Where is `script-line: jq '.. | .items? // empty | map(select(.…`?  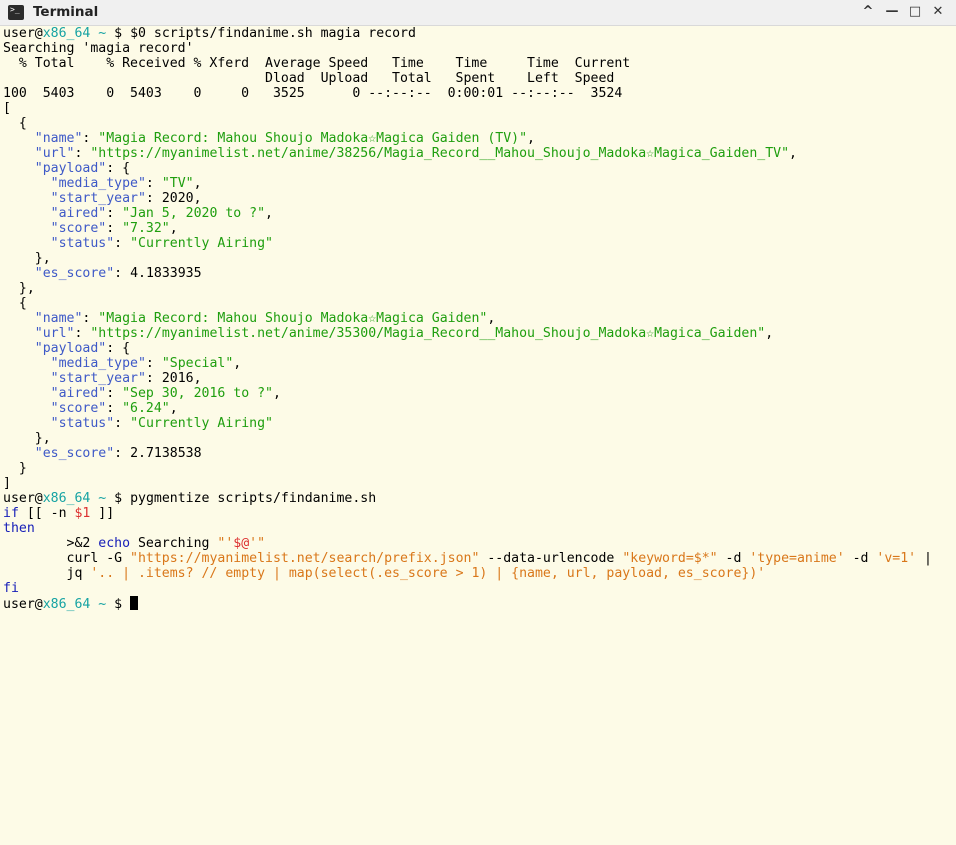
script-line: jq '.. | .items? // empty | map(select(.… is located at coordinates (384, 573).